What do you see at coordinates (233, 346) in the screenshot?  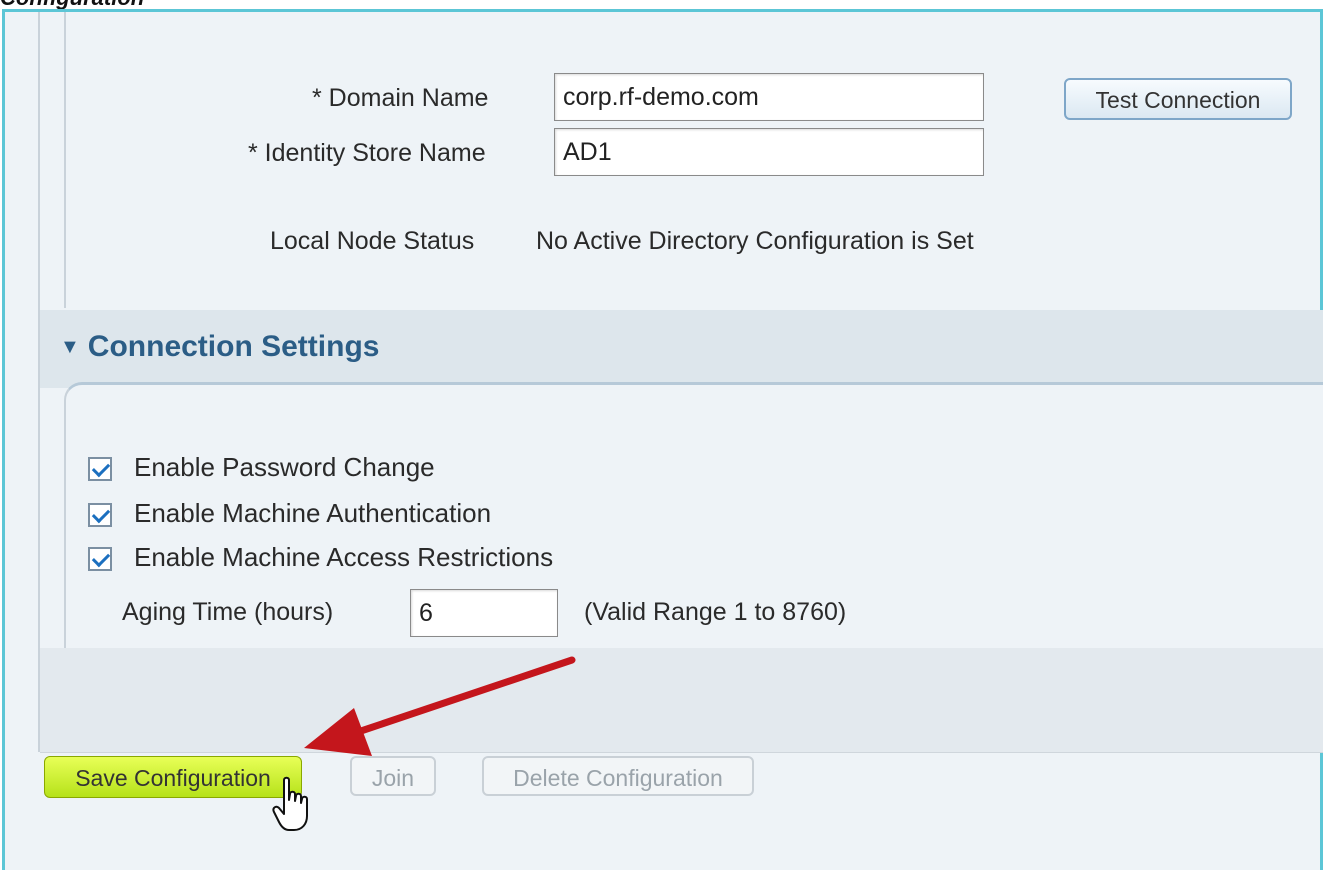 I see `section-title: Connection Settings` at bounding box center [233, 346].